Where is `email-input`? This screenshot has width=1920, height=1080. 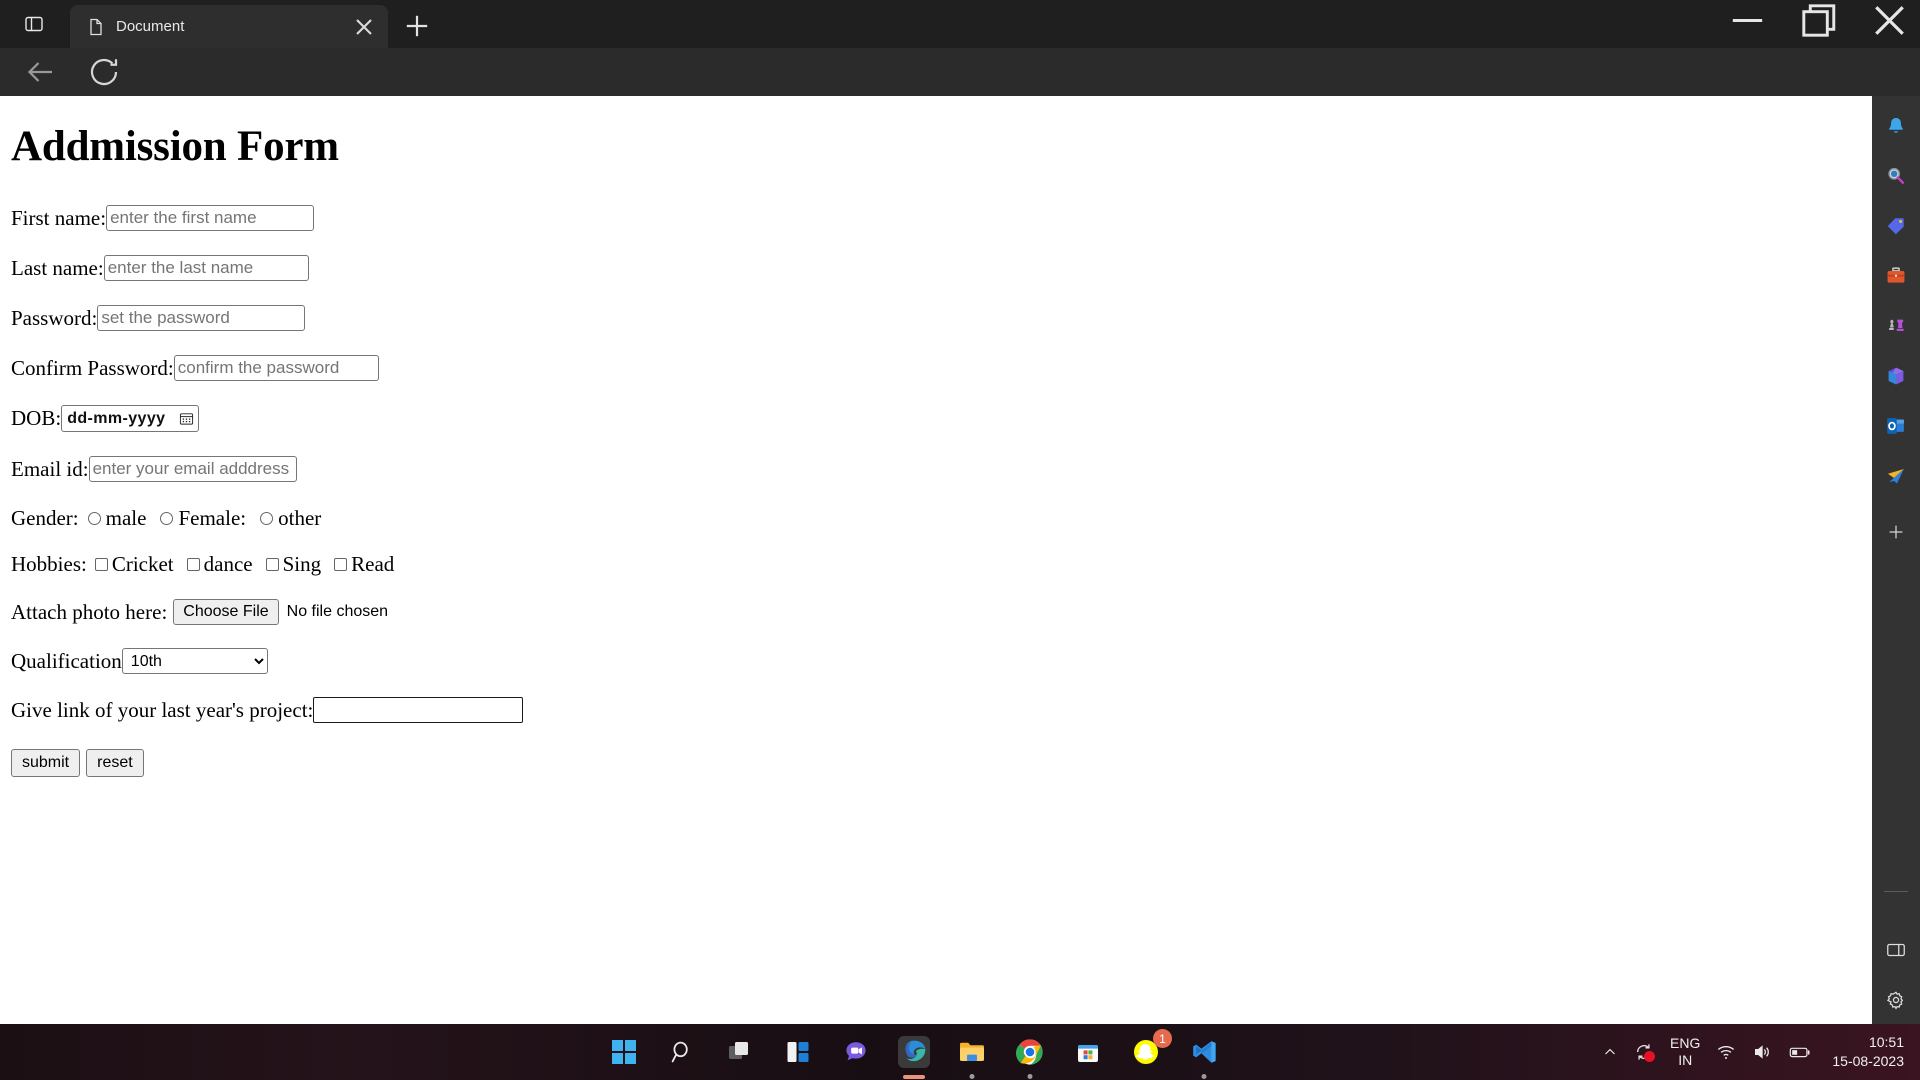
email-input is located at coordinates (192, 469).